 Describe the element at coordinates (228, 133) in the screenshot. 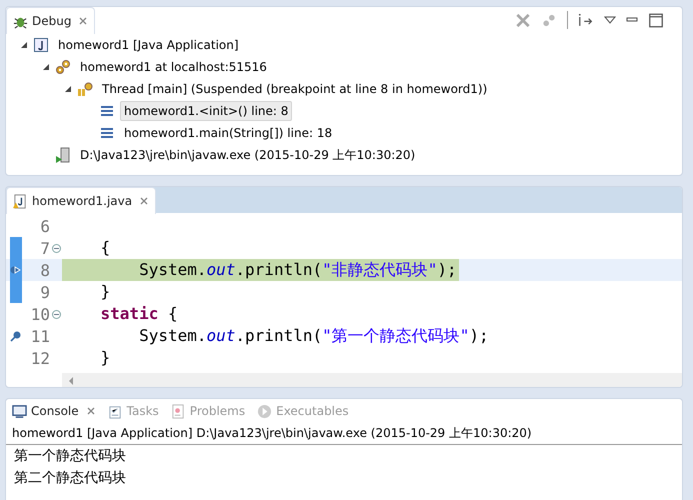

I see `frame-label: homeword1.main(String[]) line: 18` at that location.